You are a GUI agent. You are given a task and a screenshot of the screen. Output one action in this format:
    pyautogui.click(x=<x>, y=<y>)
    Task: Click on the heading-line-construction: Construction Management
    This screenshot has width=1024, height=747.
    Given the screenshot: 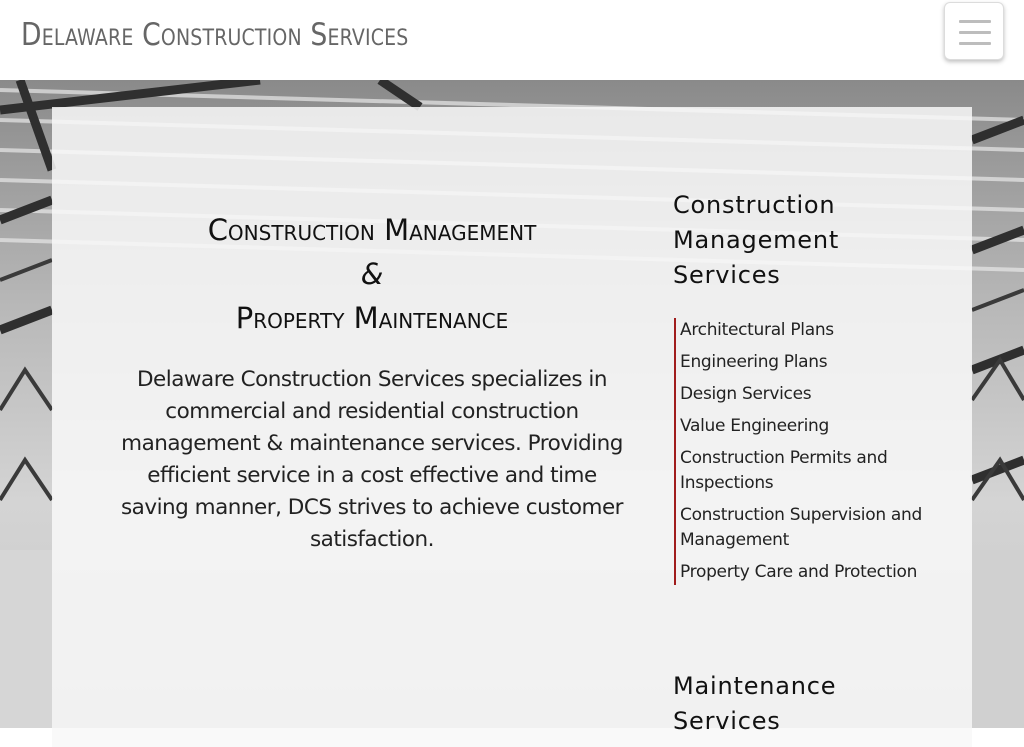 What is the action you would take?
    pyautogui.click(x=372, y=230)
    